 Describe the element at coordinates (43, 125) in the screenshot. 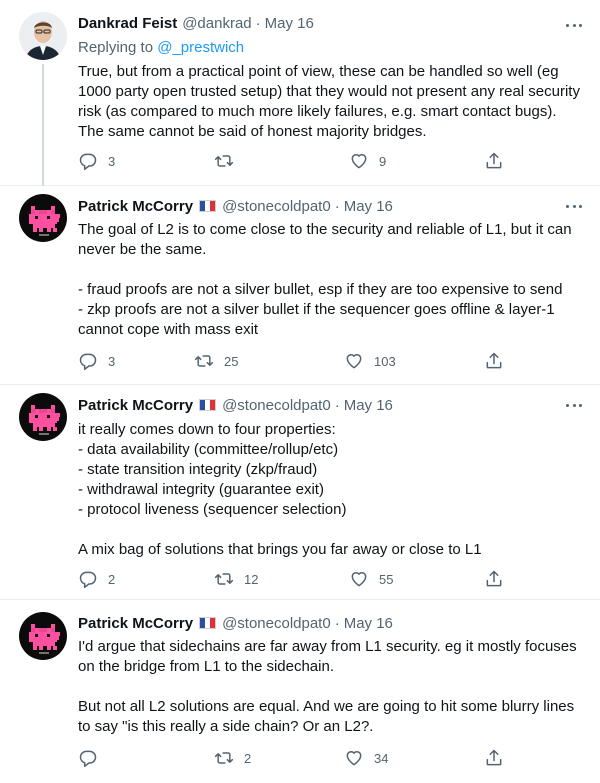

I see `thread-line` at that location.